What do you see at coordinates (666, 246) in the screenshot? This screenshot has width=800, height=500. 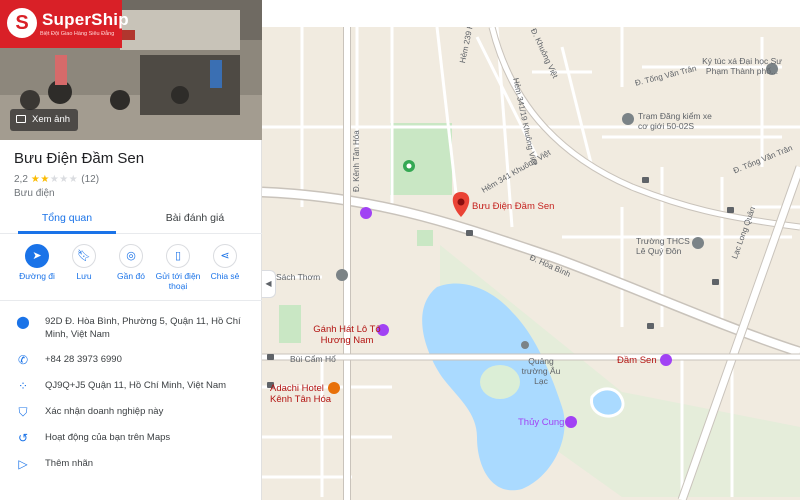 I see `school-label: Trường THCS Lê Quý Đôn` at bounding box center [666, 246].